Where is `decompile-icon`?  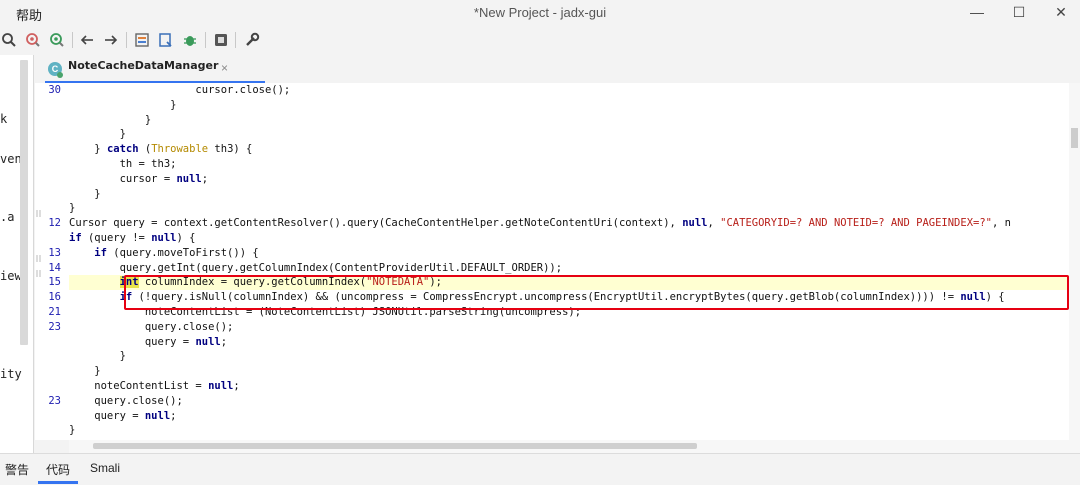
decompile-icon is located at coordinates (166, 40).